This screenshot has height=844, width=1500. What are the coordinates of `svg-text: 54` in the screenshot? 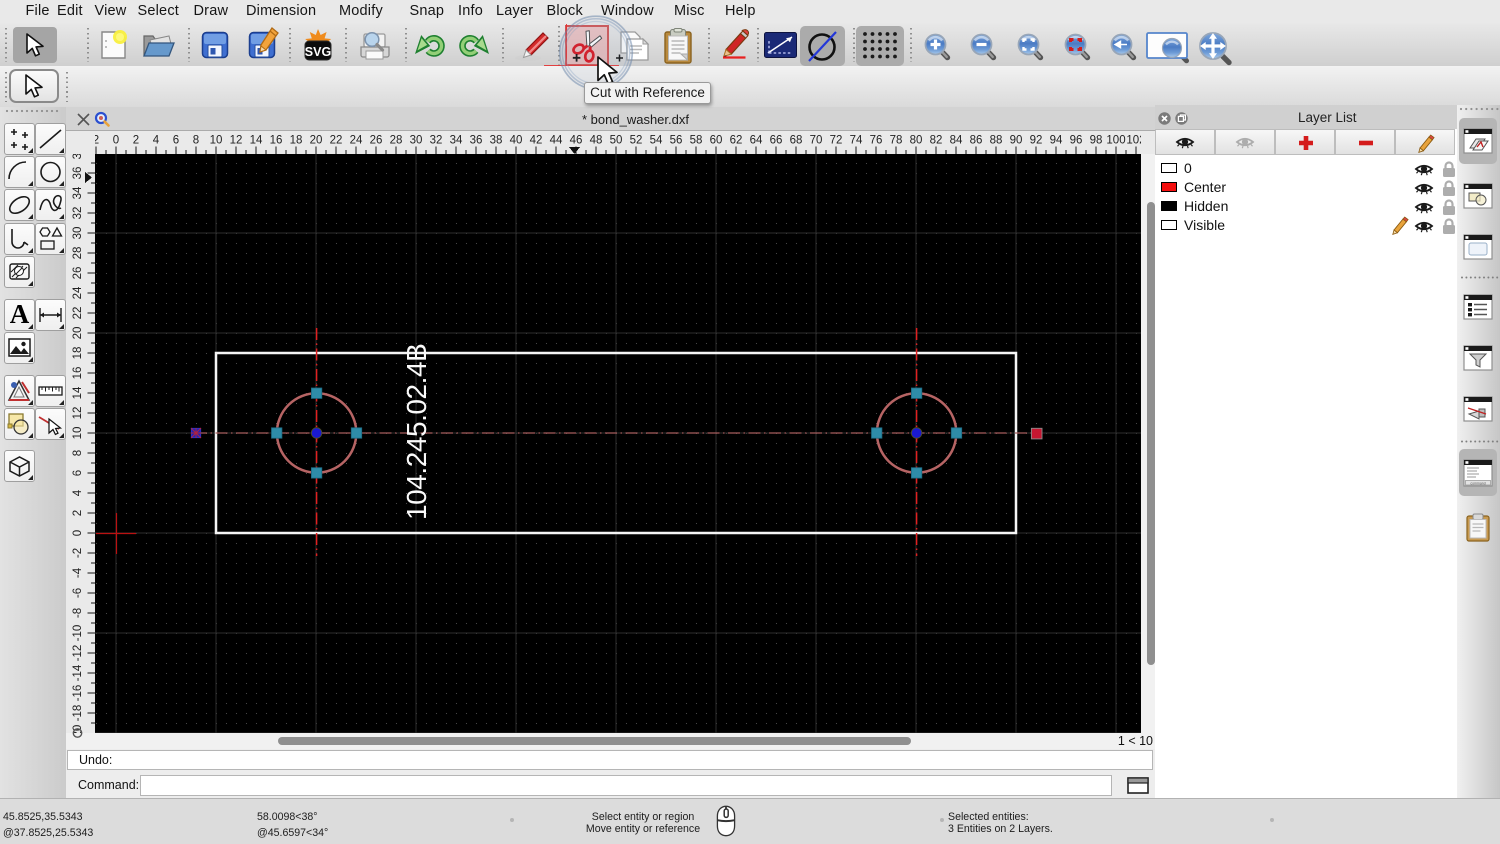 It's located at (656, 141).